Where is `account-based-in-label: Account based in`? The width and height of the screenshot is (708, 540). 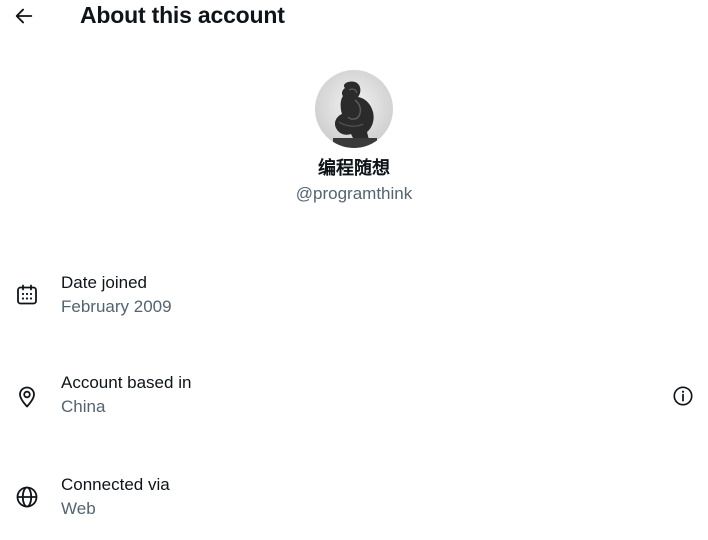 account-based-in-label: Account based in is located at coordinates (126, 382).